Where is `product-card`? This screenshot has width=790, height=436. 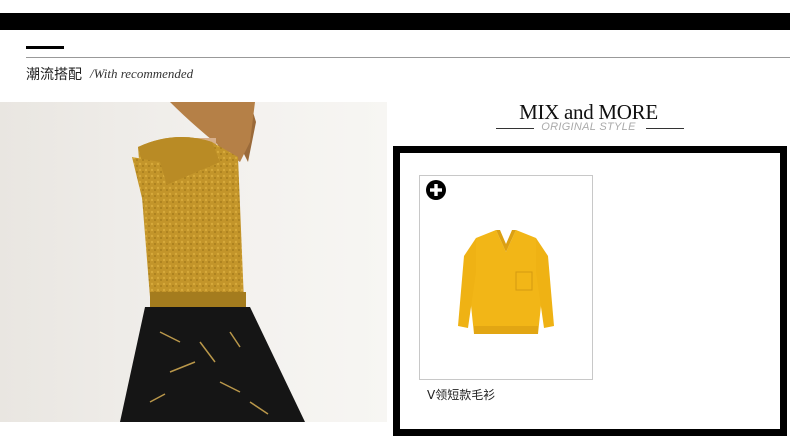 product-card is located at coordinates (506, 277).